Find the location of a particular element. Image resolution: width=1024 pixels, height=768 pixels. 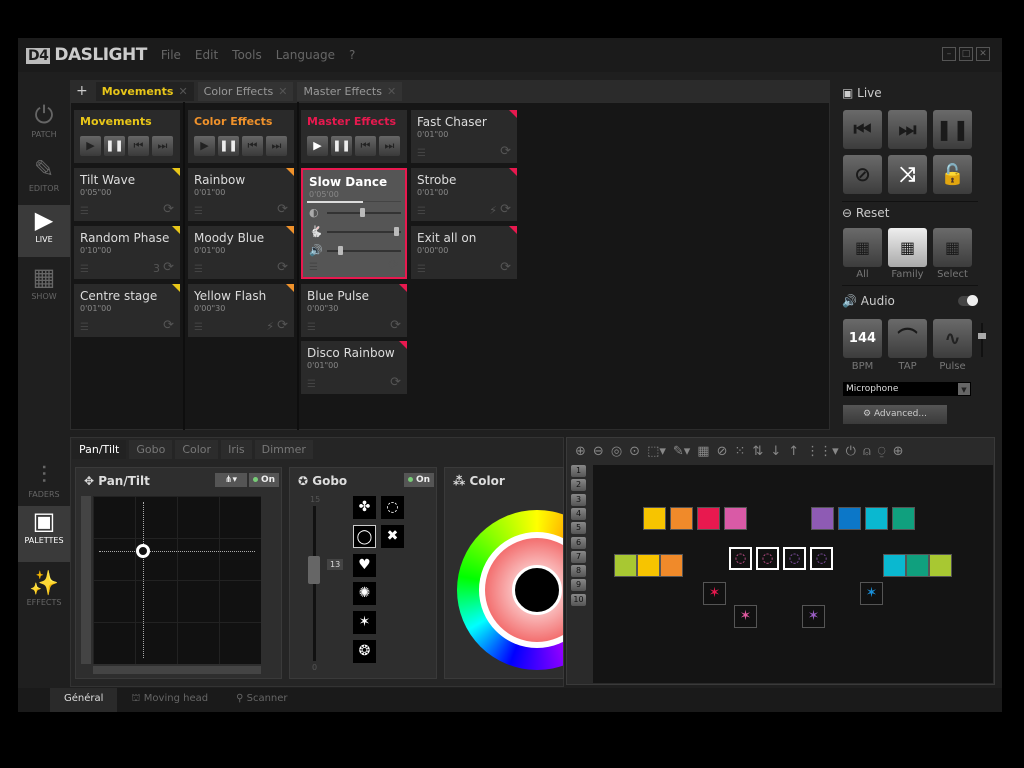

pan-tilt-on-button: On is located at coordinates (264, 480).